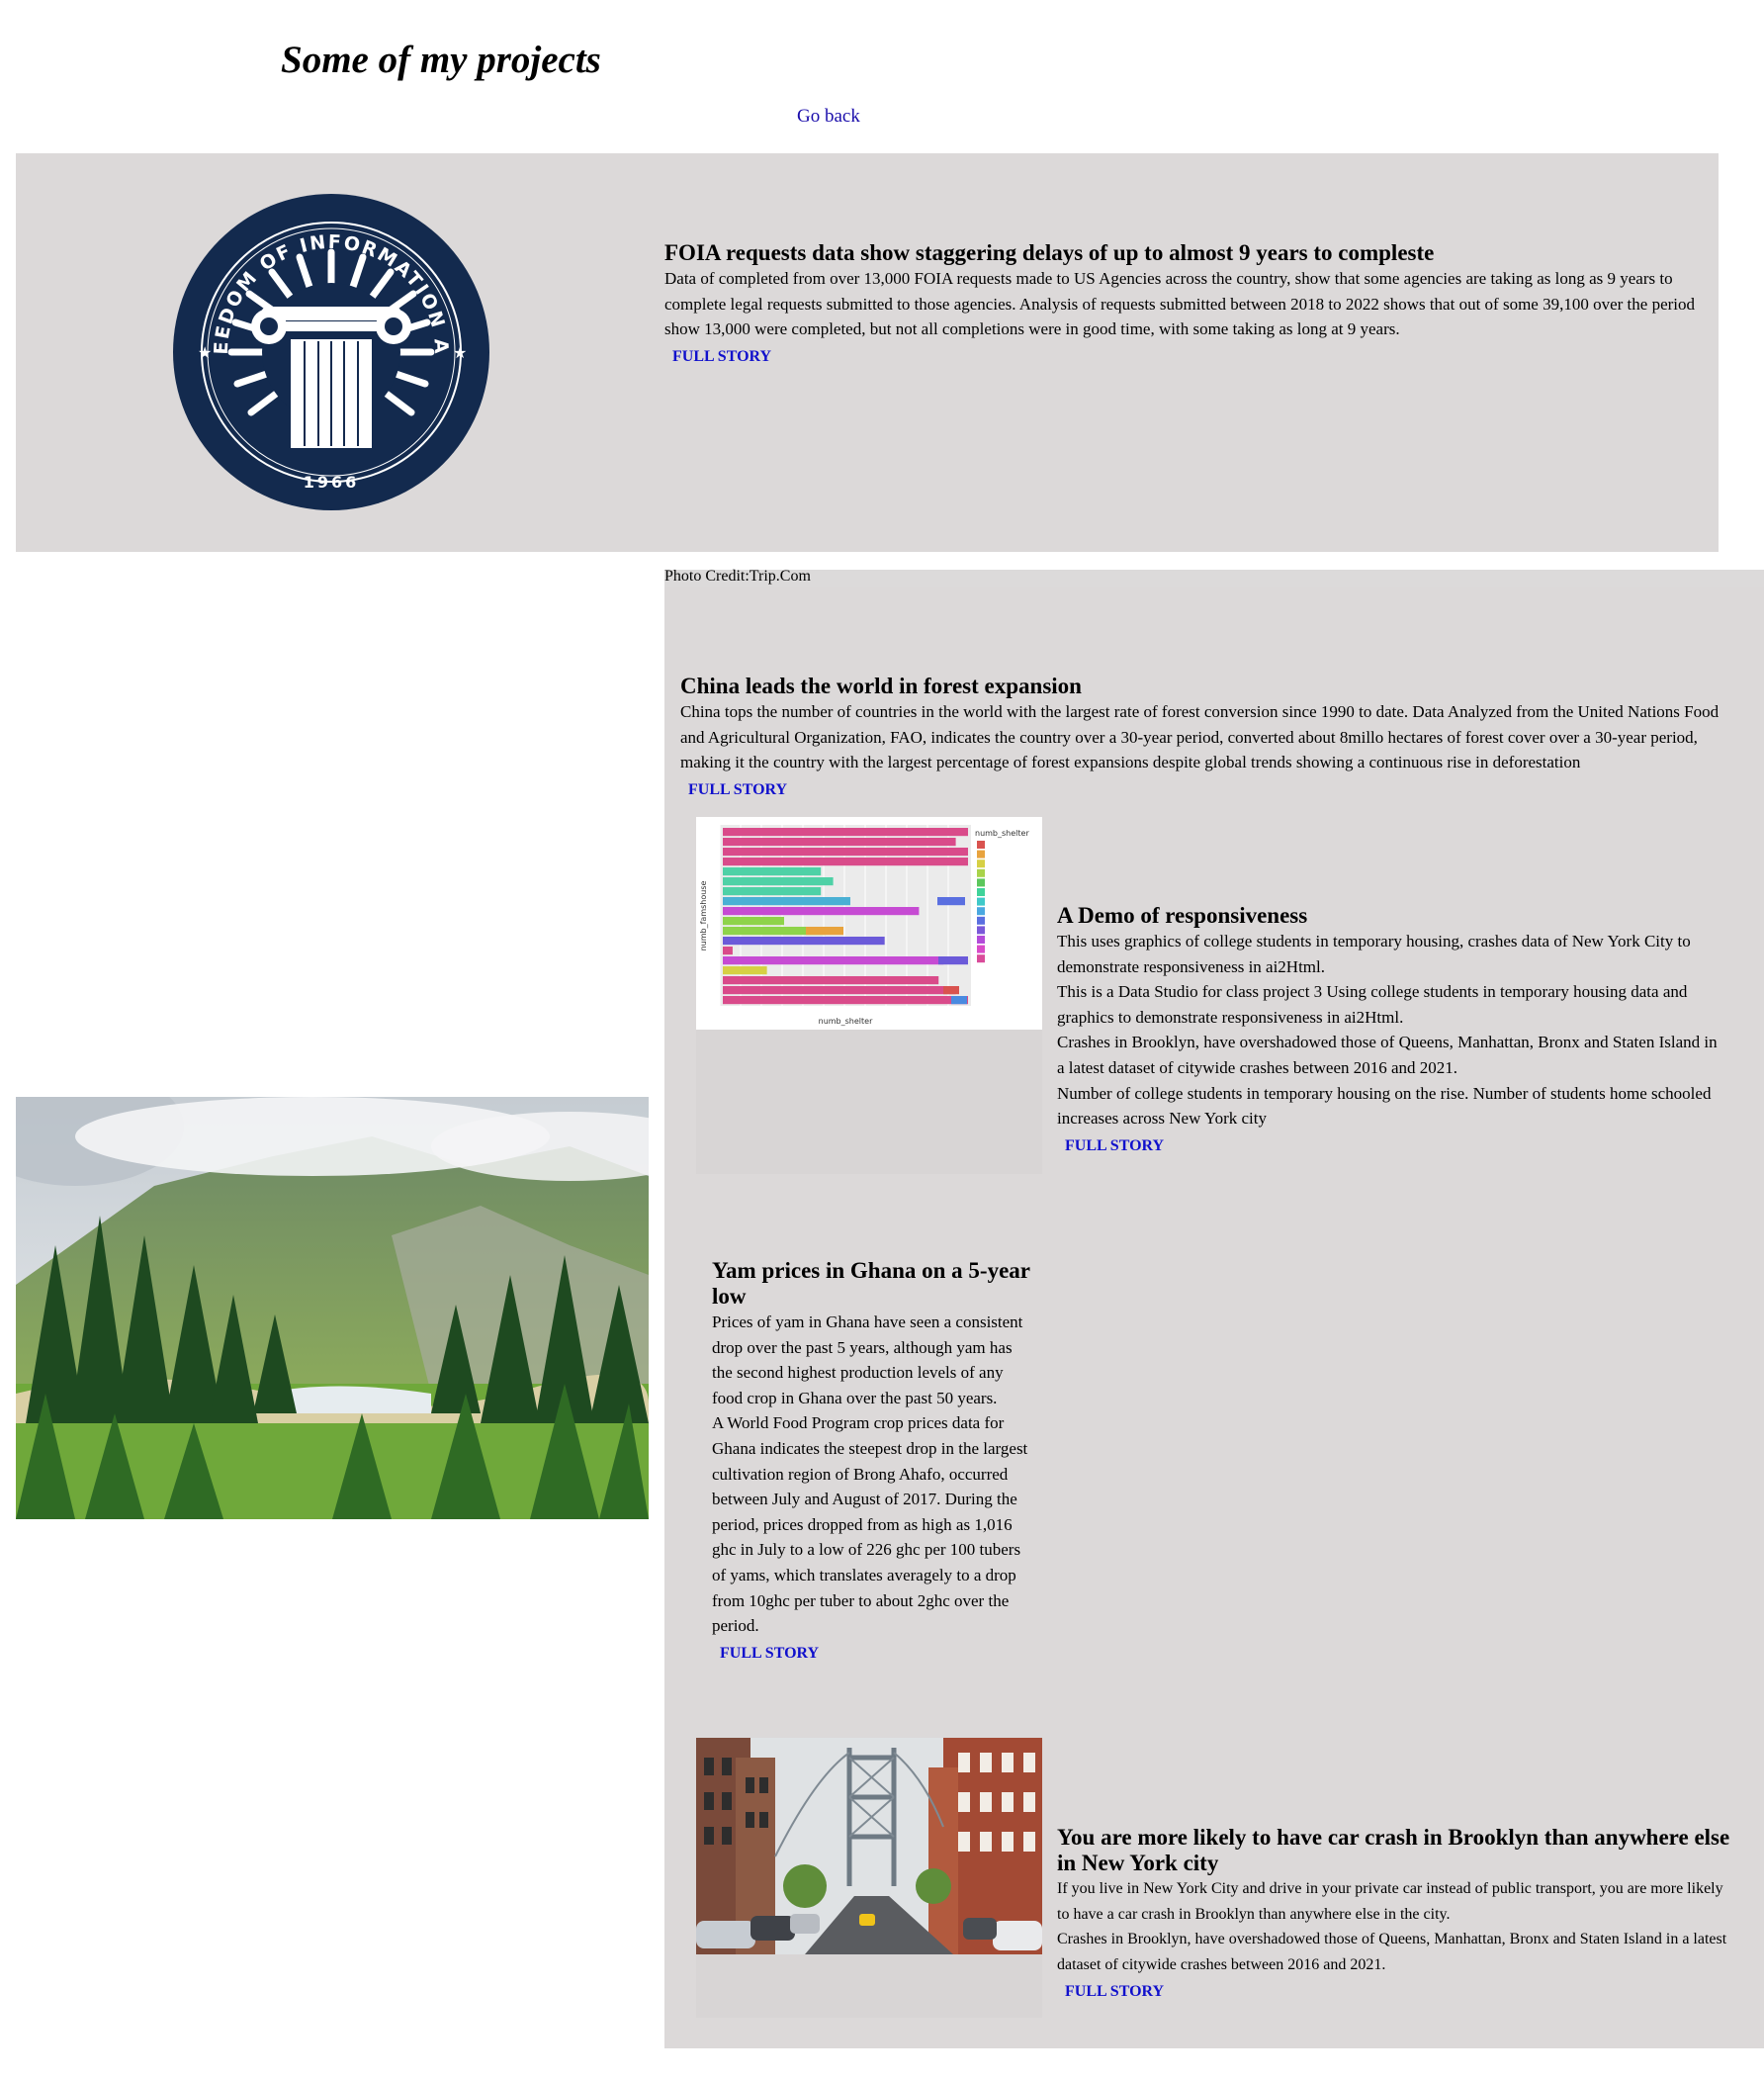 Image resolution: width=1764 pixels, height=2081 pixels. What do you see at coordinates (737, 790) in the screenshot?
I see `china-full-story-link: FULL STORY` at bounding box center [737, 790].